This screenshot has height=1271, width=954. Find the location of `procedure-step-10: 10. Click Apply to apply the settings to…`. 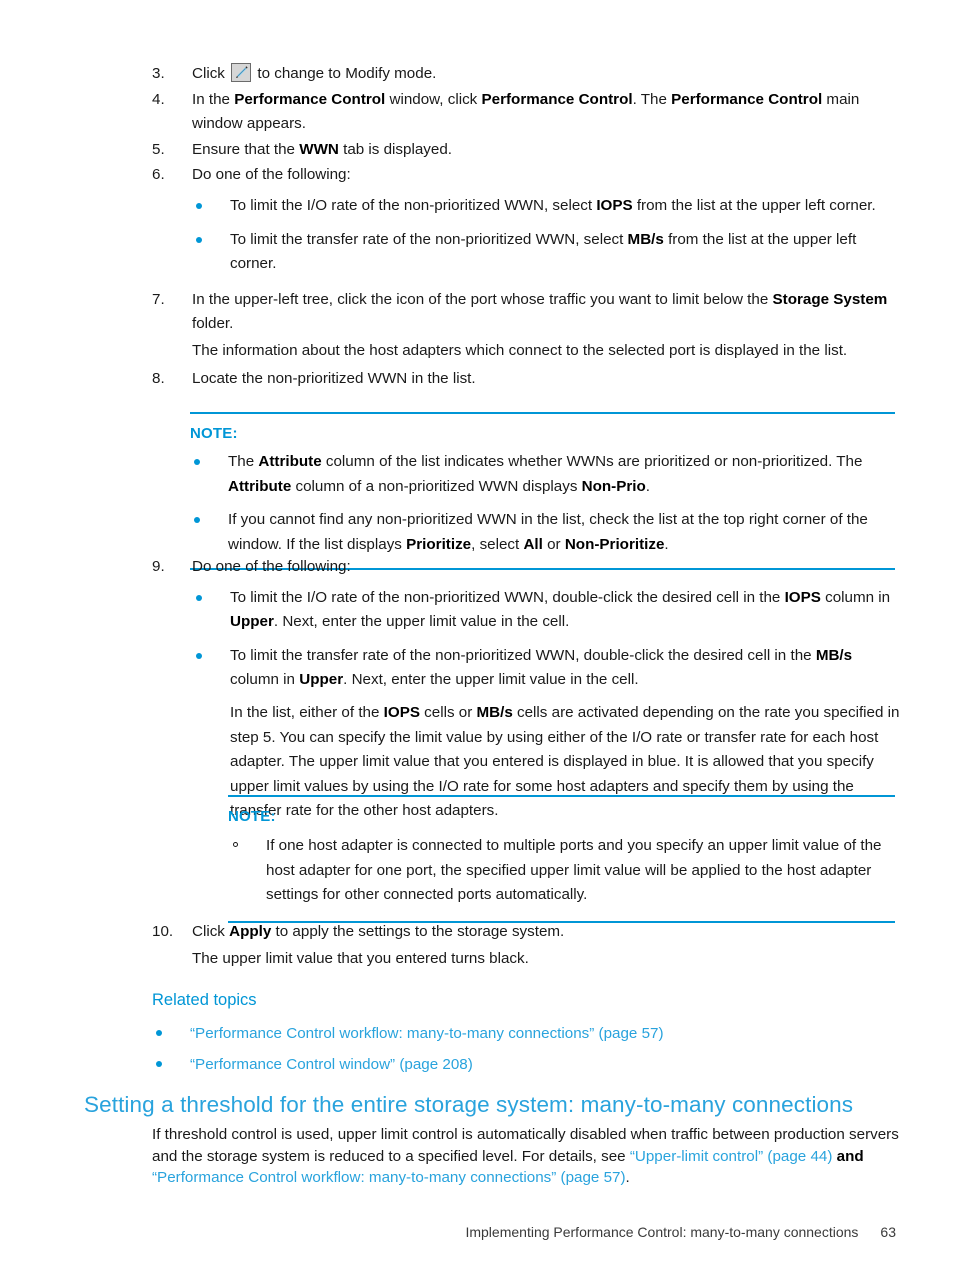

procedure-step-10: 10. Click Apply to apply the settings to… is located at coordinates (527, 946).